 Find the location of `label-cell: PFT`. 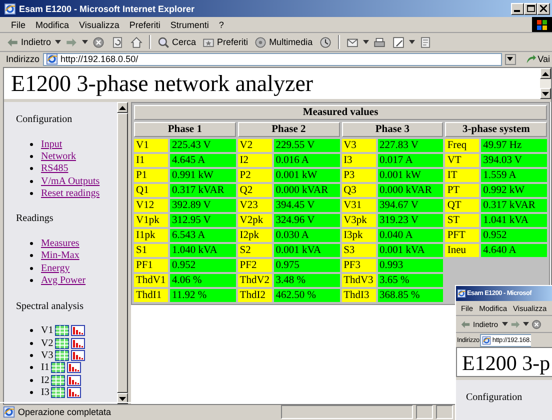

label-cell: PFT is located at coordinates (462, 235).